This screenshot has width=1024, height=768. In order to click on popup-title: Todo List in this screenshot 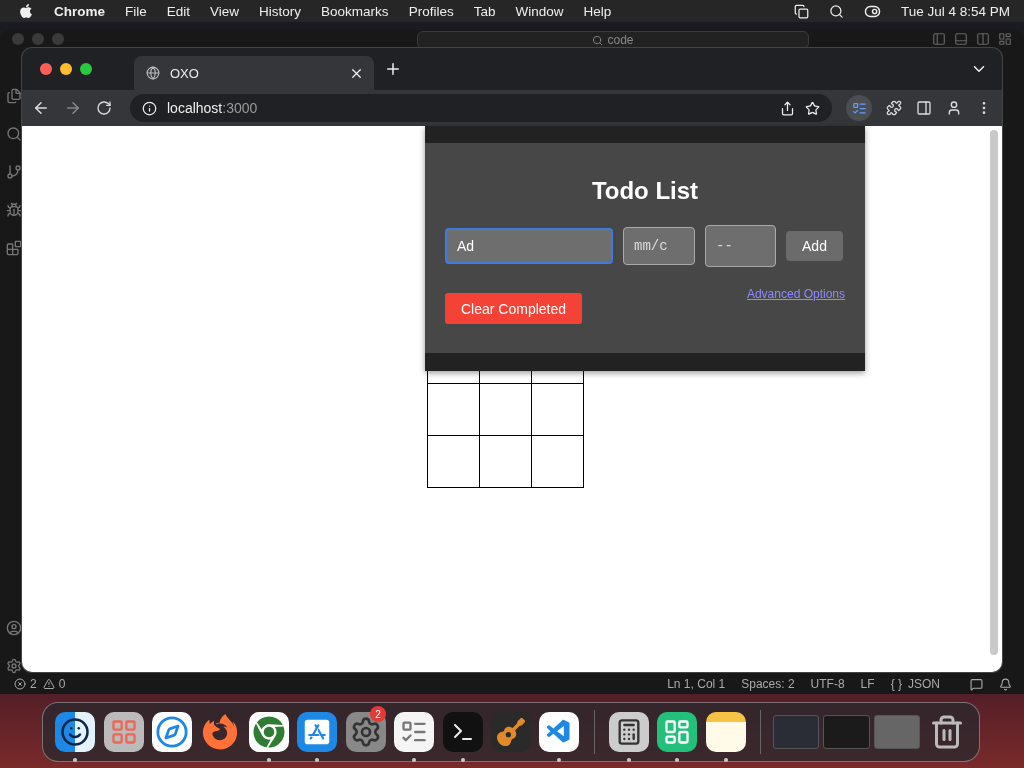, I will do `click(645, 191)`.